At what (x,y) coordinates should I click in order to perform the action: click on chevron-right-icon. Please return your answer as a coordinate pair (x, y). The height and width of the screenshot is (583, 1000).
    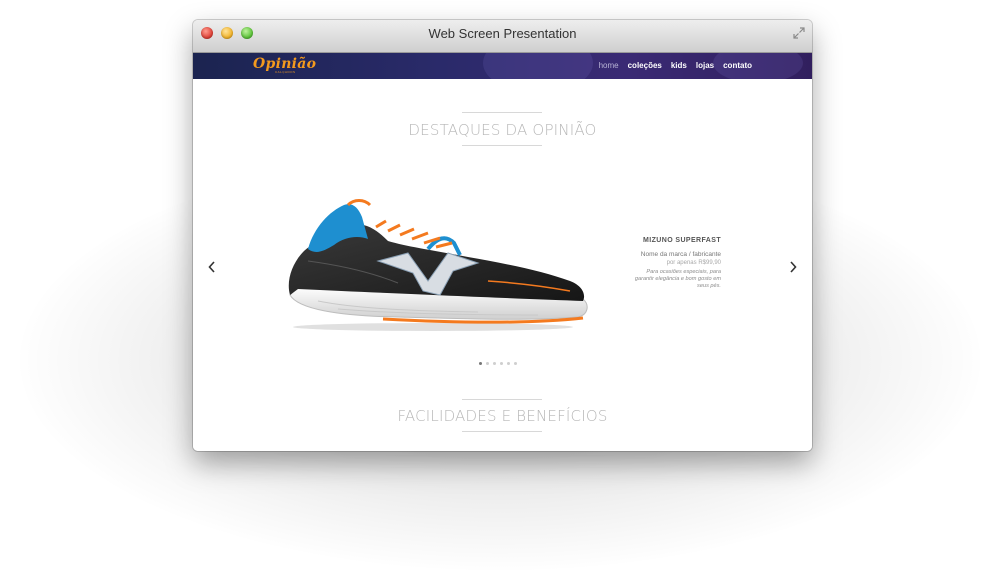
    Looking at the image, I should click on (793, 267).